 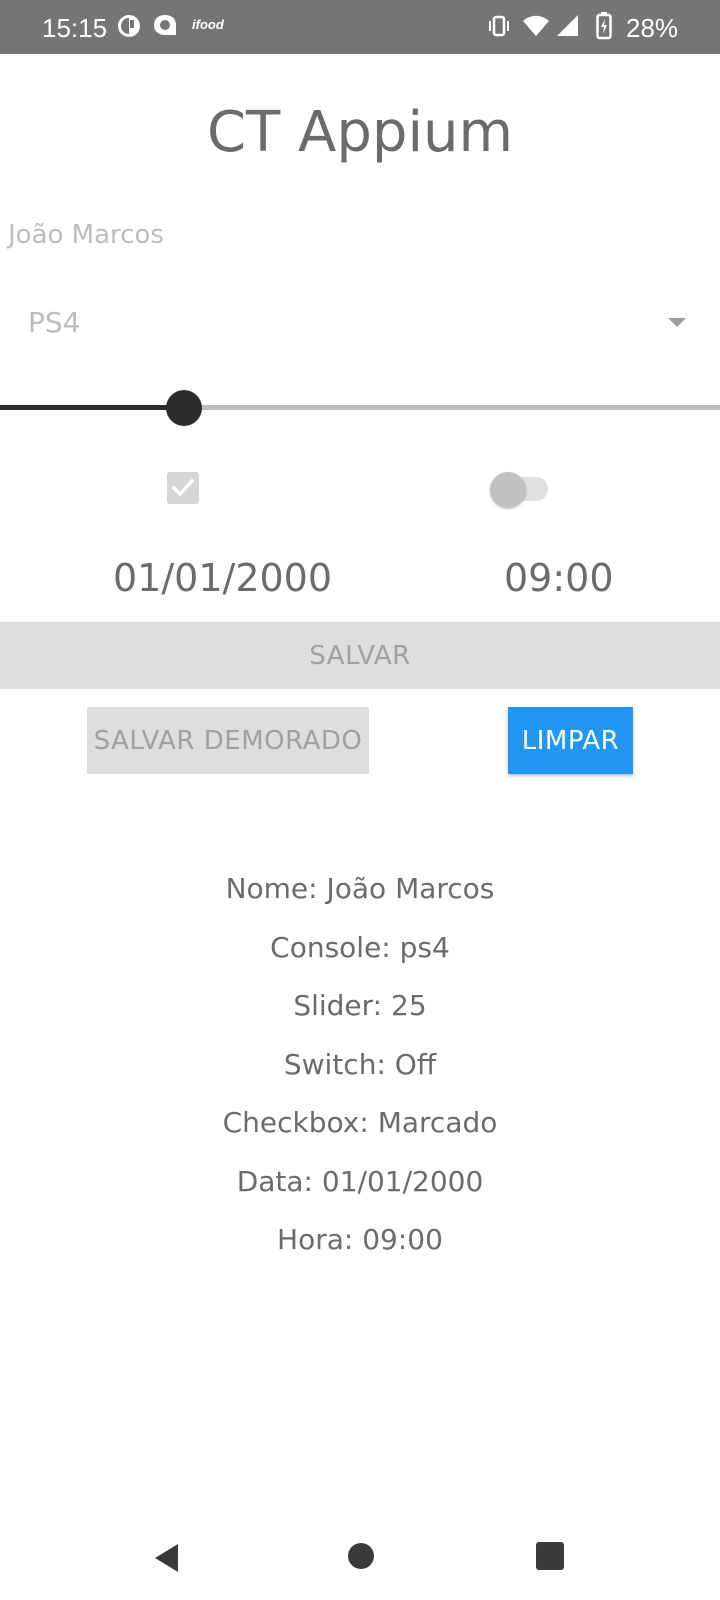 I want to click on result-time: Hora: 09:00, so click(x=360, y=1239).